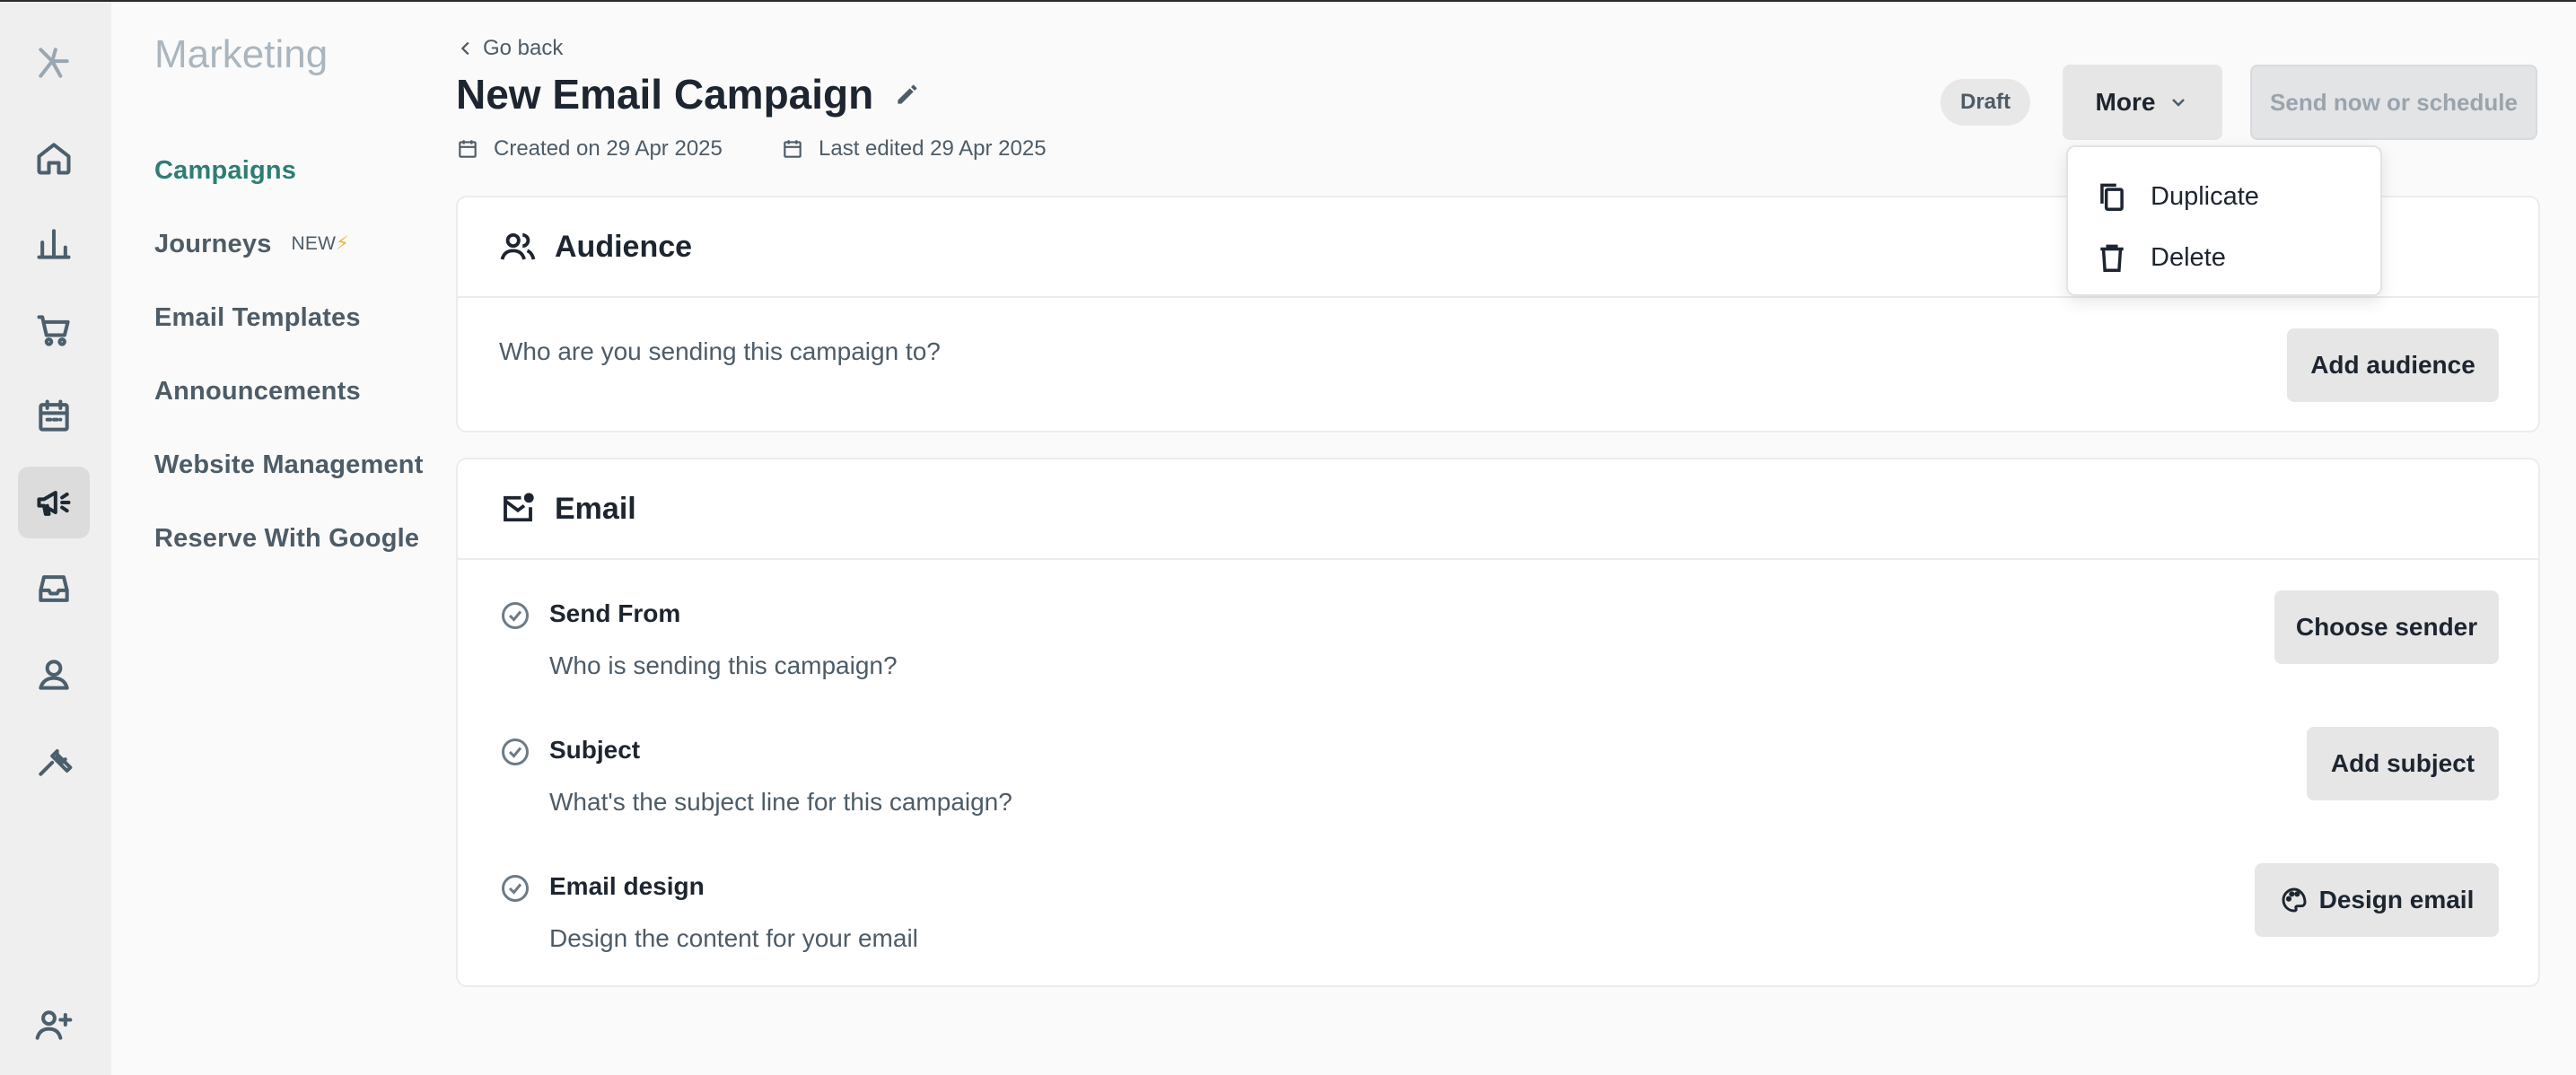 The width and height of the screenshot is (2576, 1075). Describe the element at coordinates (519, 507) in the screenshot. I see `mail-icon` at that location.